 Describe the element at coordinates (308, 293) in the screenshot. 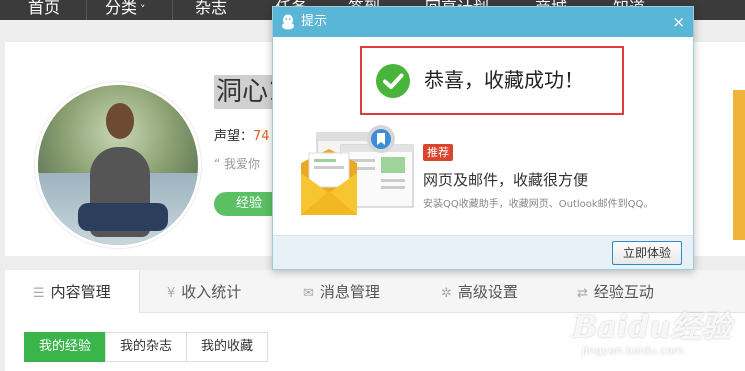

I see `mail-icon: ✉` at that location.